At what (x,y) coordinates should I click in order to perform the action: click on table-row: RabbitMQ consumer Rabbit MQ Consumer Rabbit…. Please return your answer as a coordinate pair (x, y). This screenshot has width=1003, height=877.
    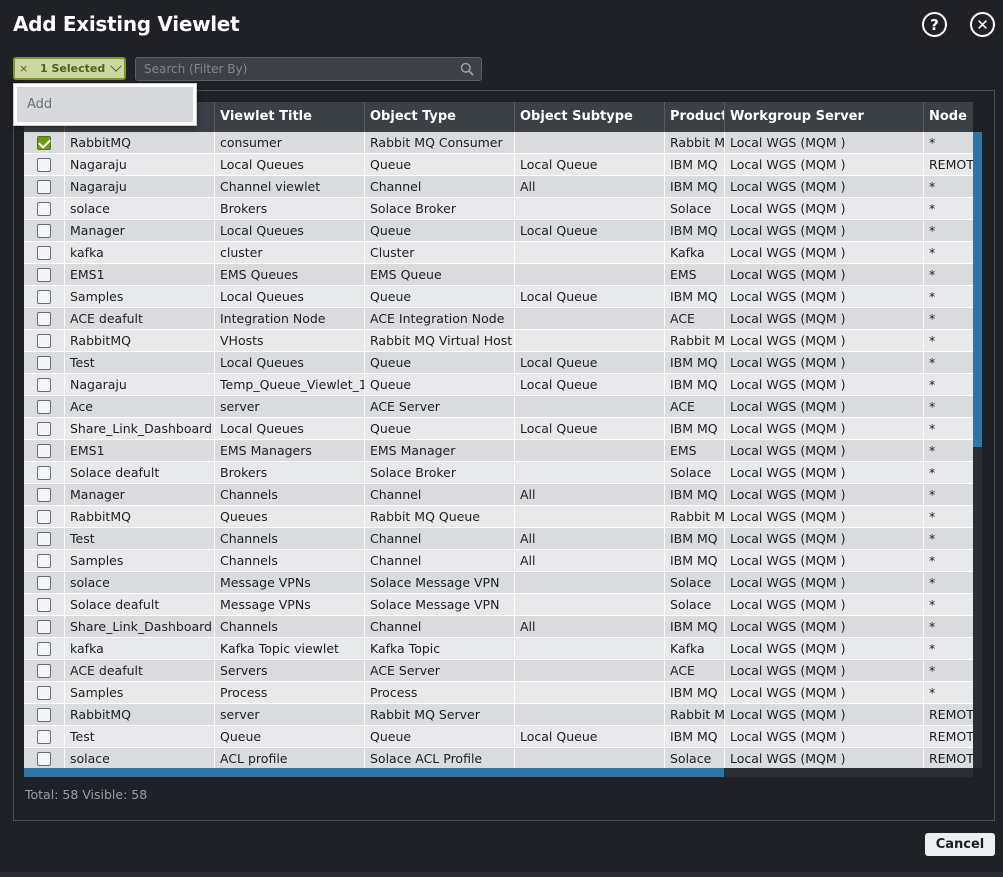
    Looking at the image, I should click on (498, 143).